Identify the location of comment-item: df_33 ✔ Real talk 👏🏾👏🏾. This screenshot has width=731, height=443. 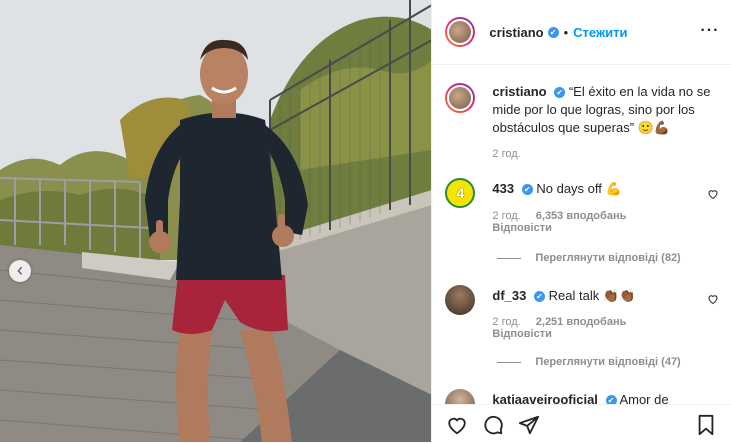
(583, 300).